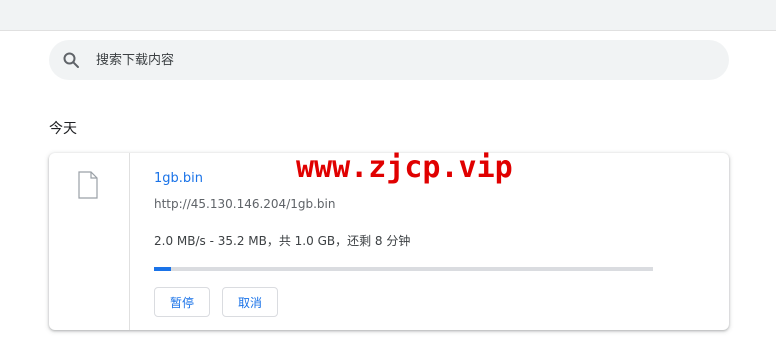 This screenshot has height=340, width=776. What do you see at coordinates (178, 178) in the screenshot?
I see `file-name-link: 1gb.bin` at bounding box center [178, 178].